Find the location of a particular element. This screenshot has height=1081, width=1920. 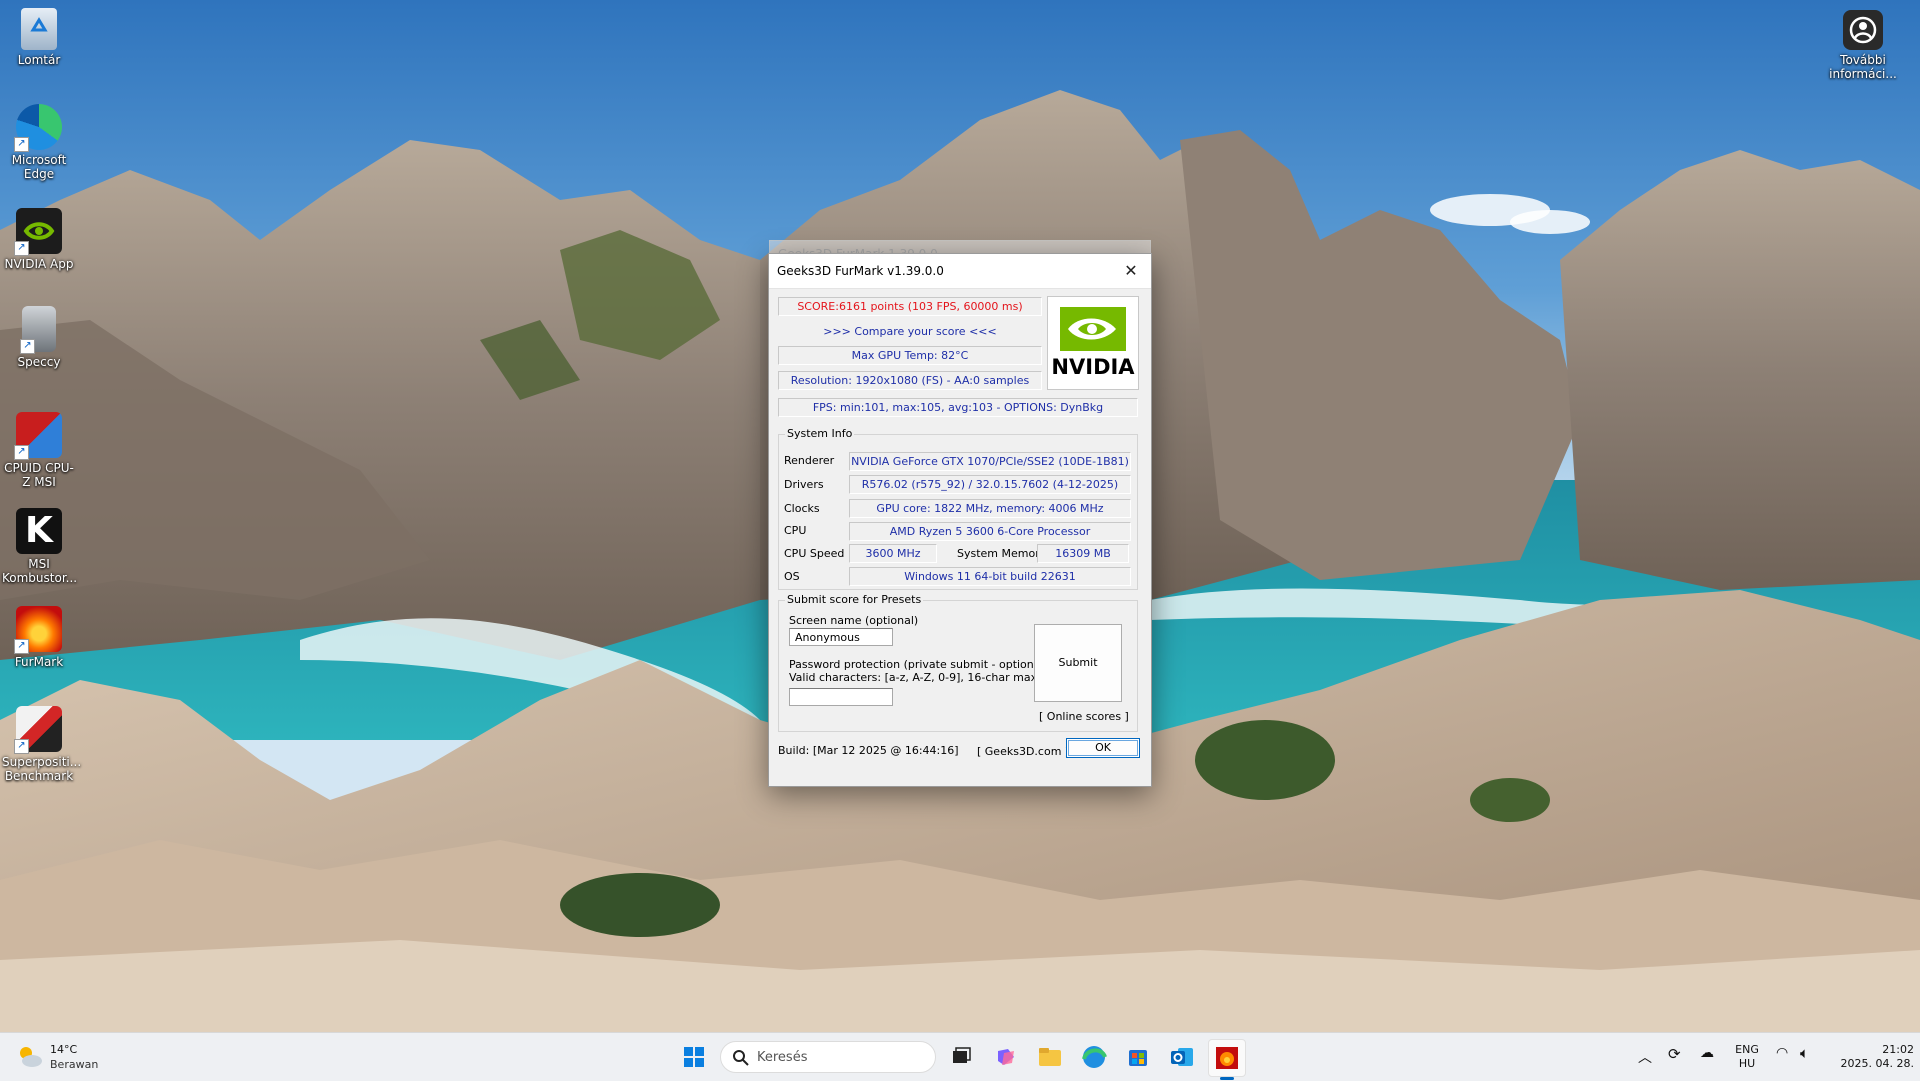

nvidia-icon: ↗ is located at coordinates (38, 232).